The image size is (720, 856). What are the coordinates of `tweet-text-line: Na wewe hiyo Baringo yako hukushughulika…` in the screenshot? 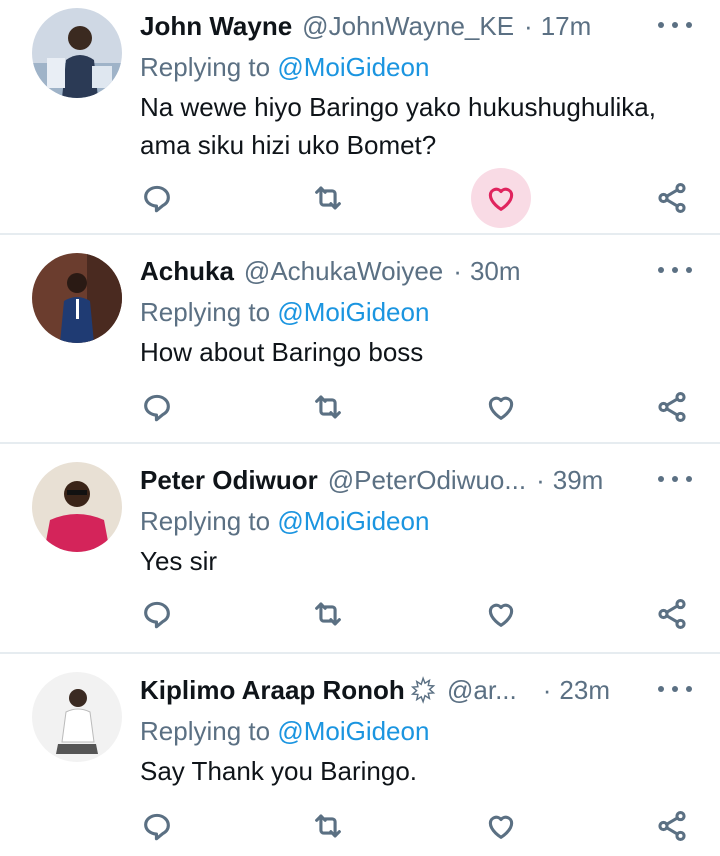 It's located at (398, 107).